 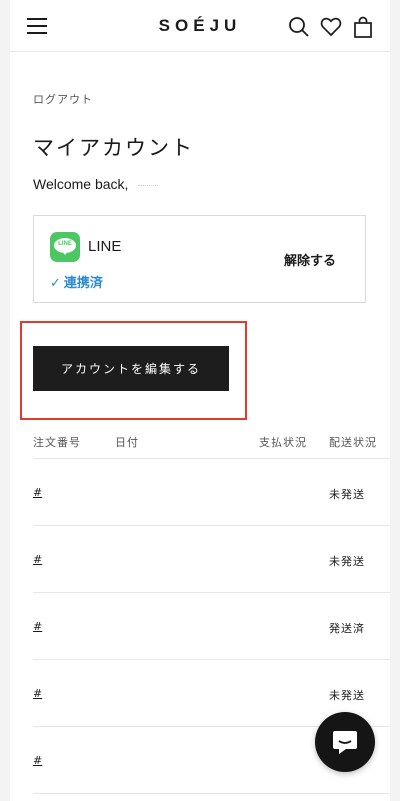 I want to click on orders-header: 注文番号 日付 支払状況 配送状況, so click(x=211, y=442).